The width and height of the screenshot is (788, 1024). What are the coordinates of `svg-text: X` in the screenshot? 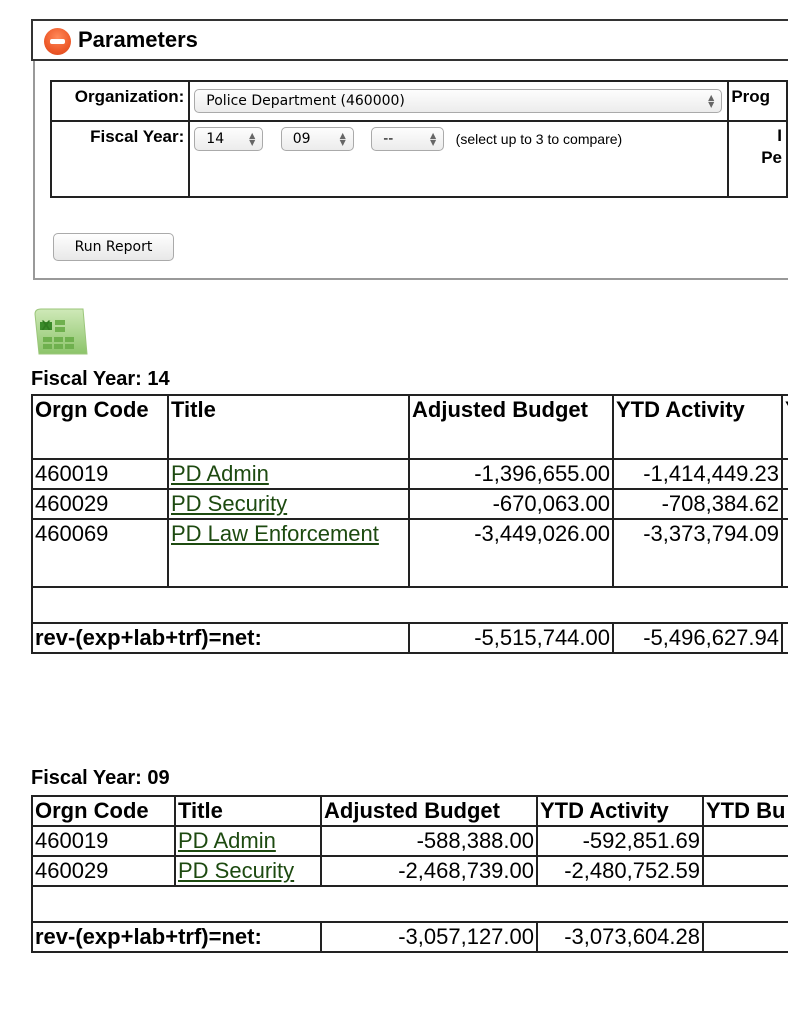 It's located at (46, 325).